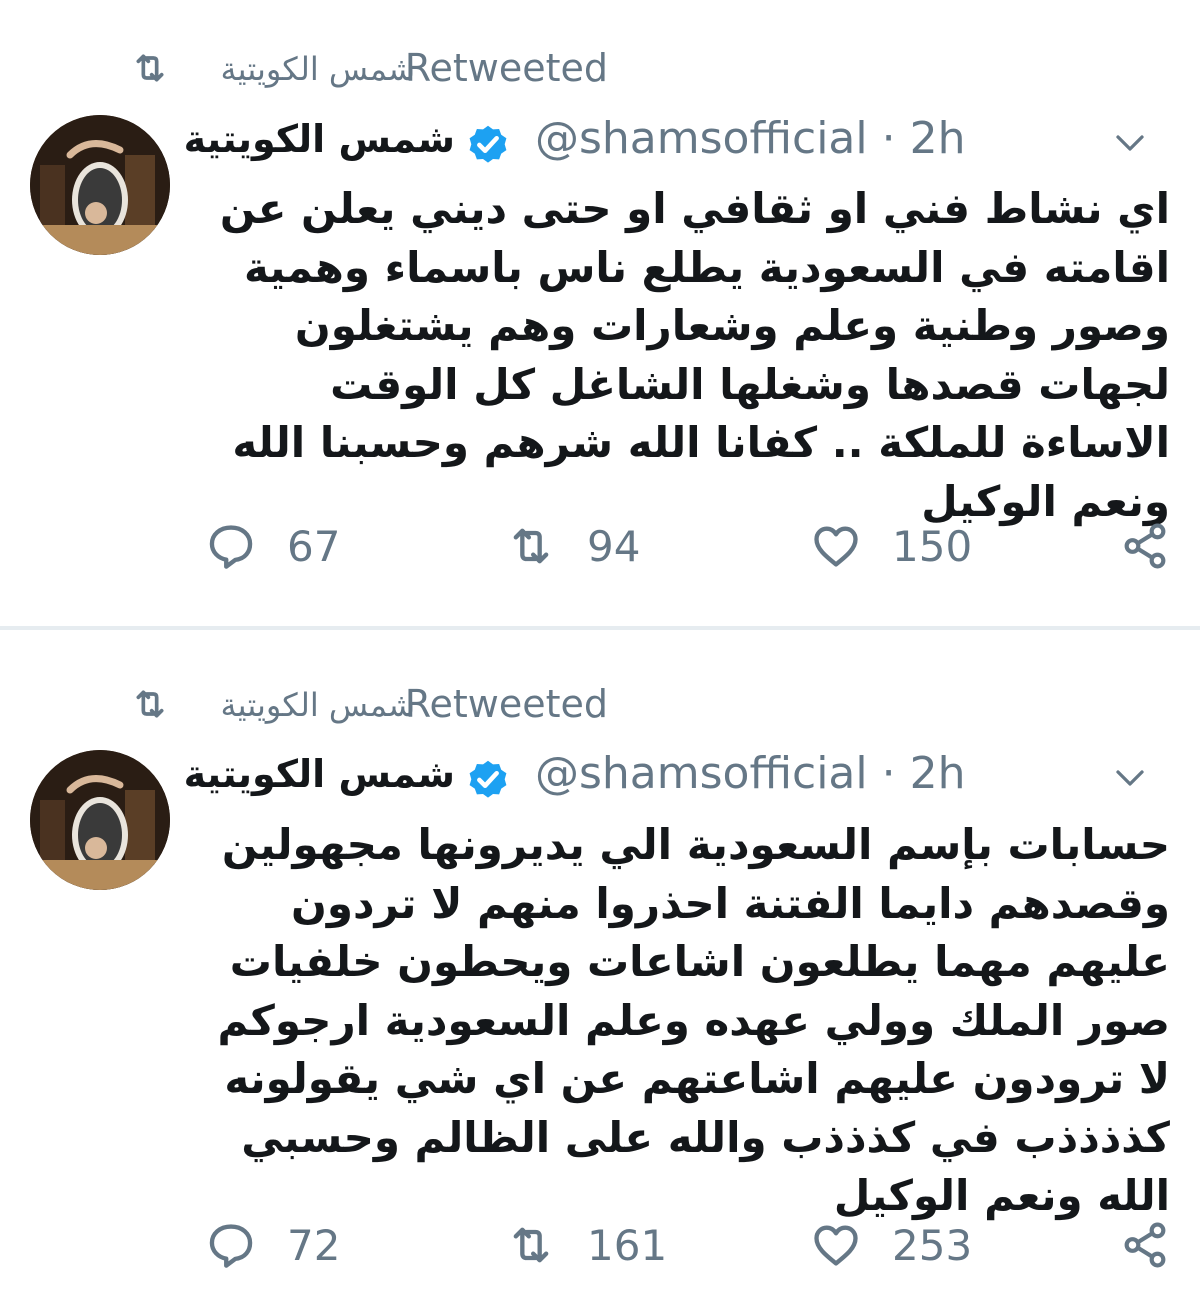 The width and height of the screenshot is (1200, 1310). Describe the element at coordinates (314, 546) in the screenshot. I see `reply-count: 67` at that location.